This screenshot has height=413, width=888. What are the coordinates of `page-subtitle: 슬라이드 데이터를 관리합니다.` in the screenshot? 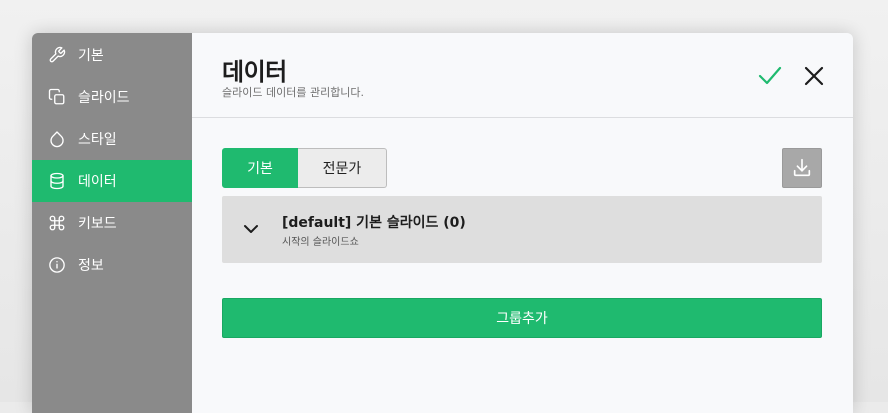 It's located at (293, 92).